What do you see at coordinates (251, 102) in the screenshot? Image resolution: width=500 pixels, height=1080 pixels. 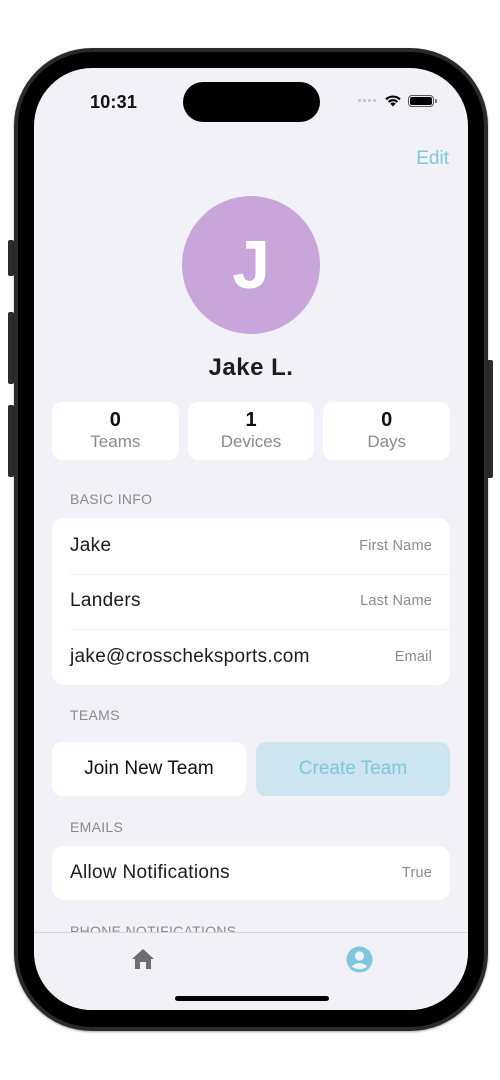 I see `dynamic-island` at bounding box center [251, 102].